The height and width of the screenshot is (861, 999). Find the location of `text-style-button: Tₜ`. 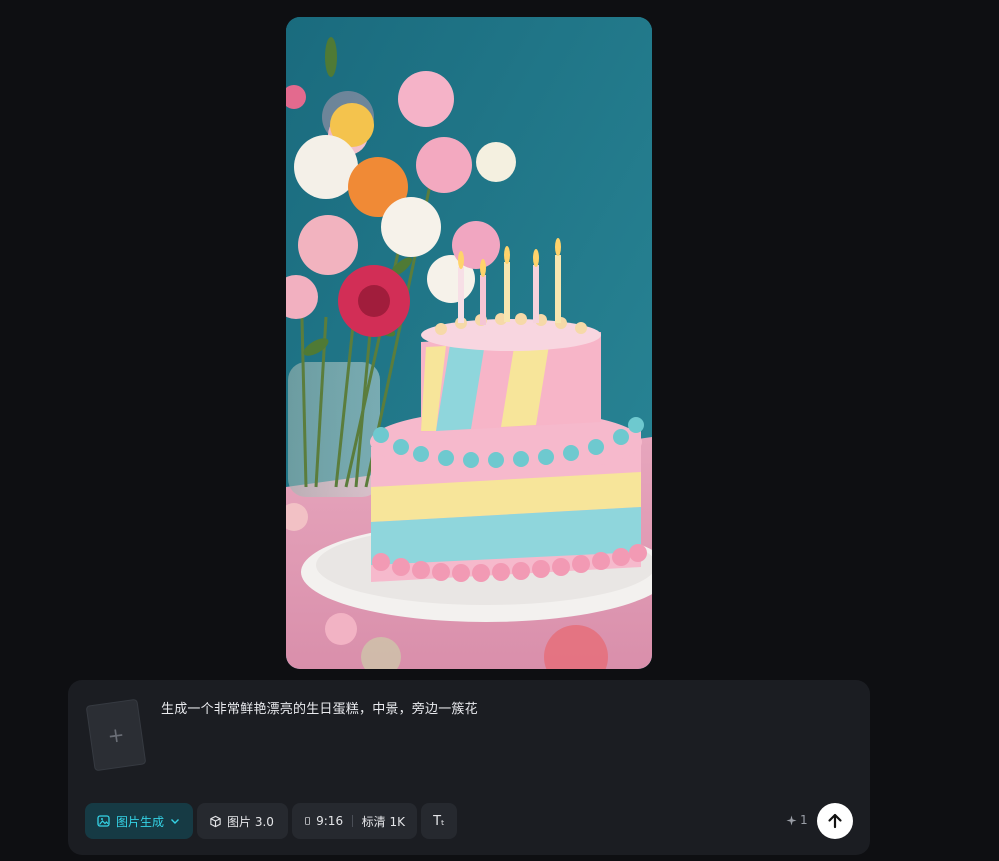

text-style-button: Tₜ is located at coordinates (439, 821).